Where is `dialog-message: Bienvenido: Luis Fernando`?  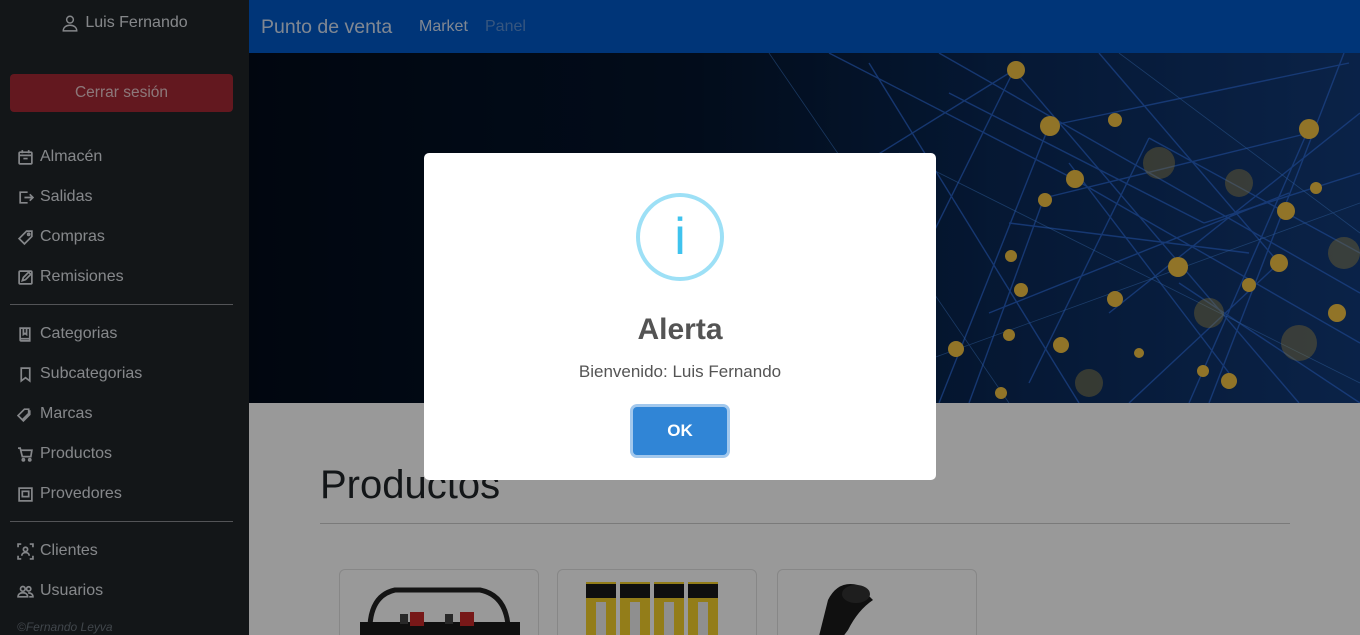 dialog-message: Bienvenido: Luis Fernando is located at coordinates (680, 371).